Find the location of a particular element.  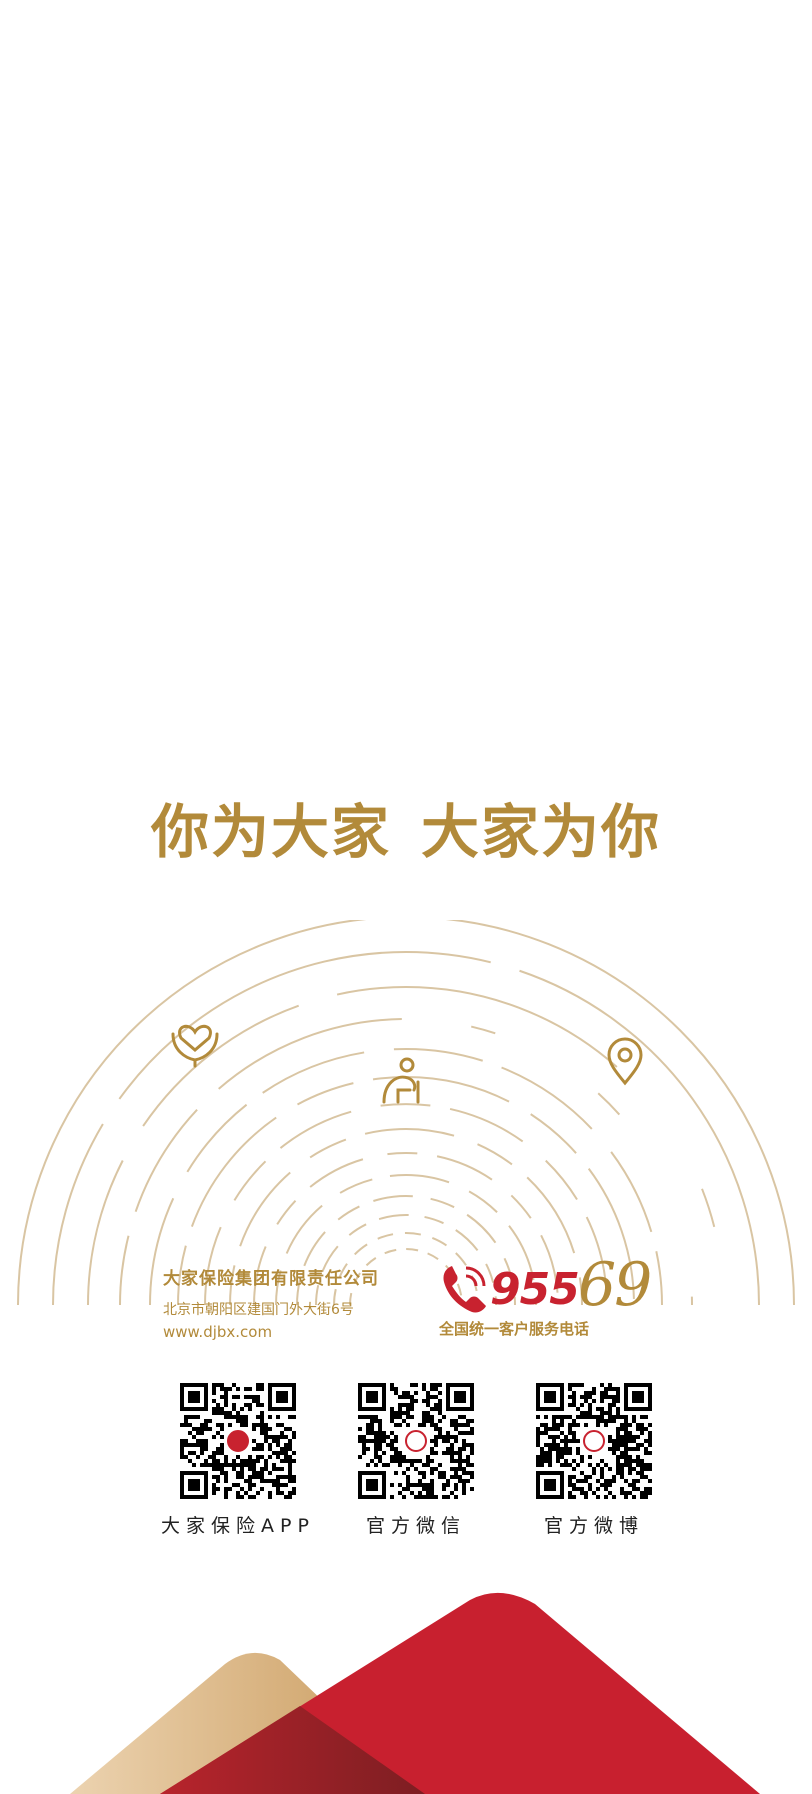

qr-label-wechat: 官方微信 is located at coordinates (415, 1526).